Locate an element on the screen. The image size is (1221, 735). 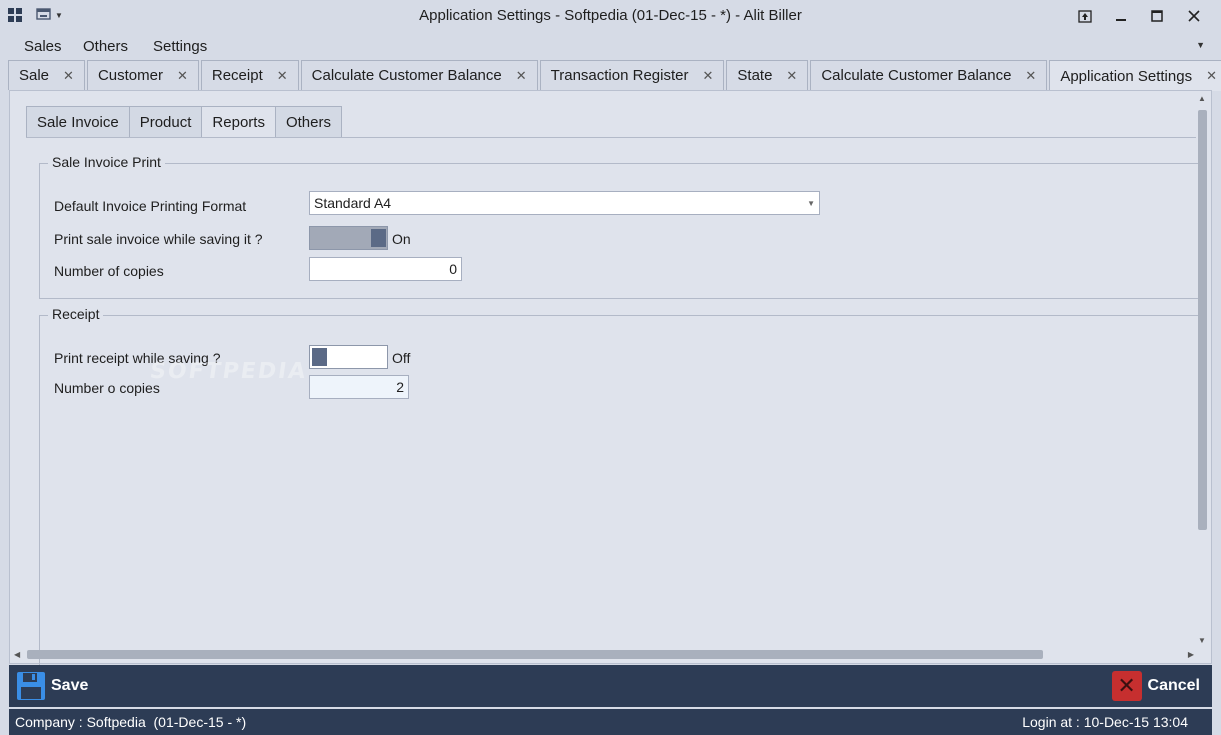
doc-tab-label: Receipt is located at coordinates (237, 75).